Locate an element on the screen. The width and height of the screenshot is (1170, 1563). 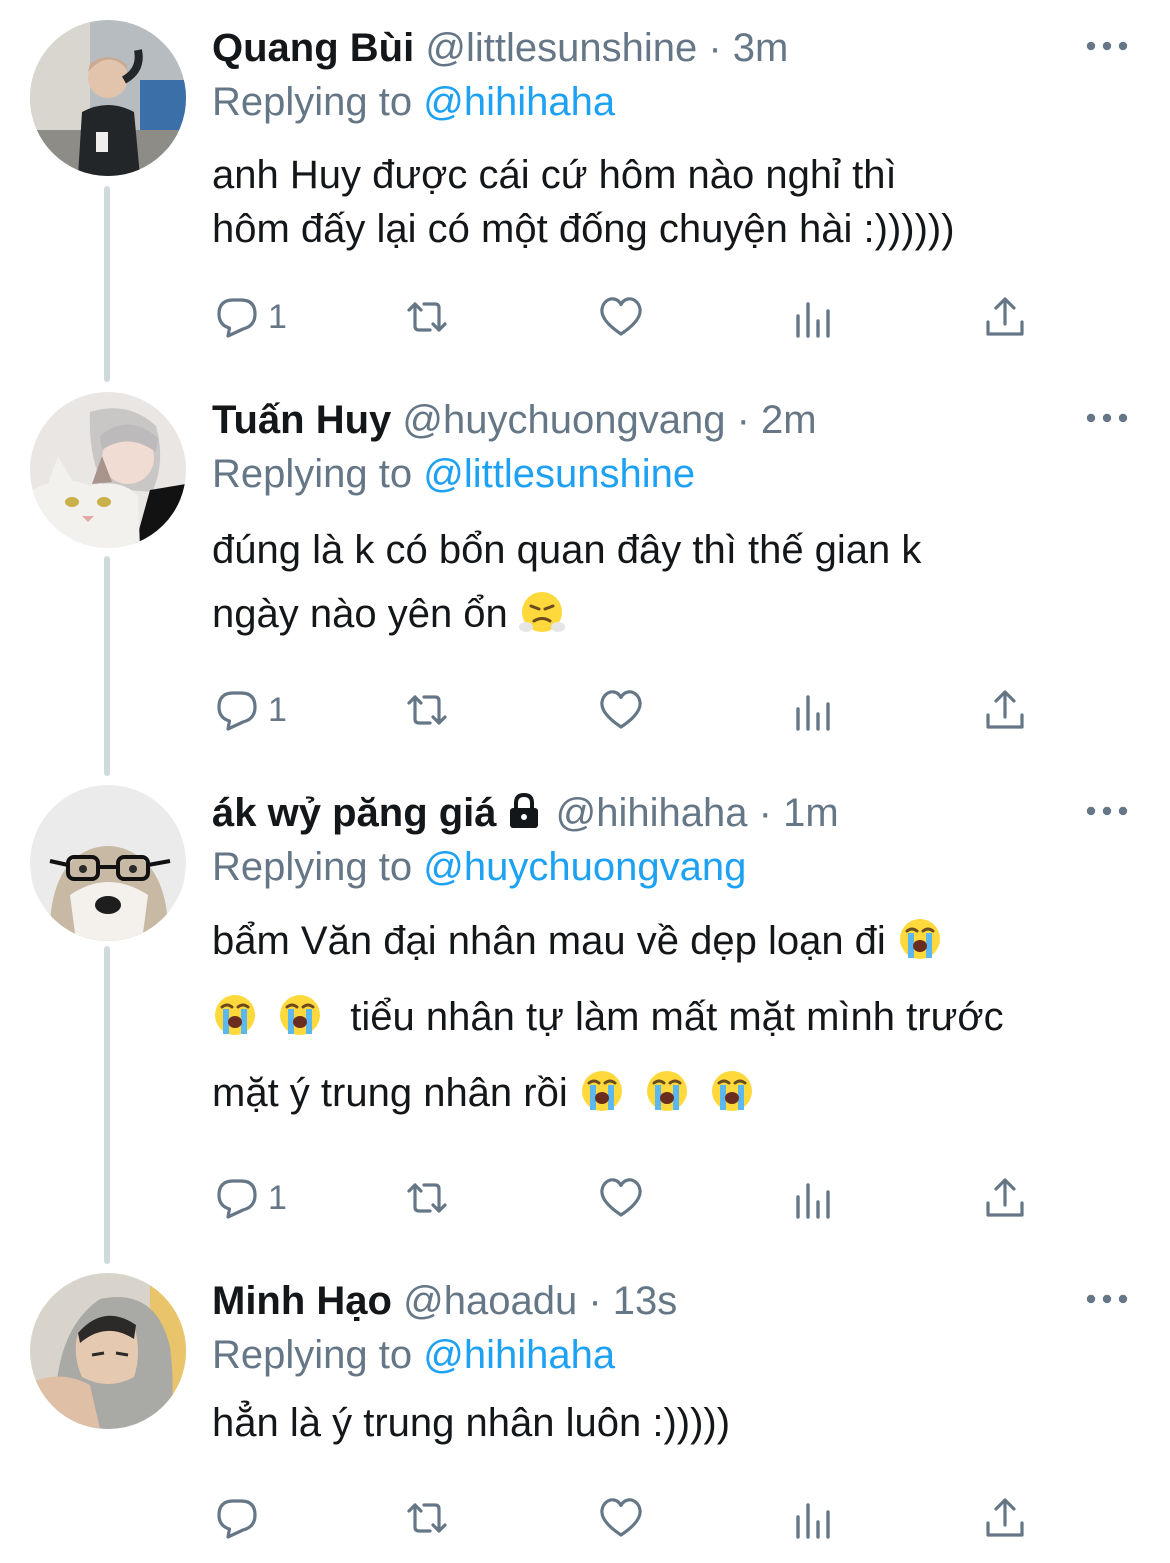
replying-to: Replying to @huychuongvang is located at coordinates (671, 867).